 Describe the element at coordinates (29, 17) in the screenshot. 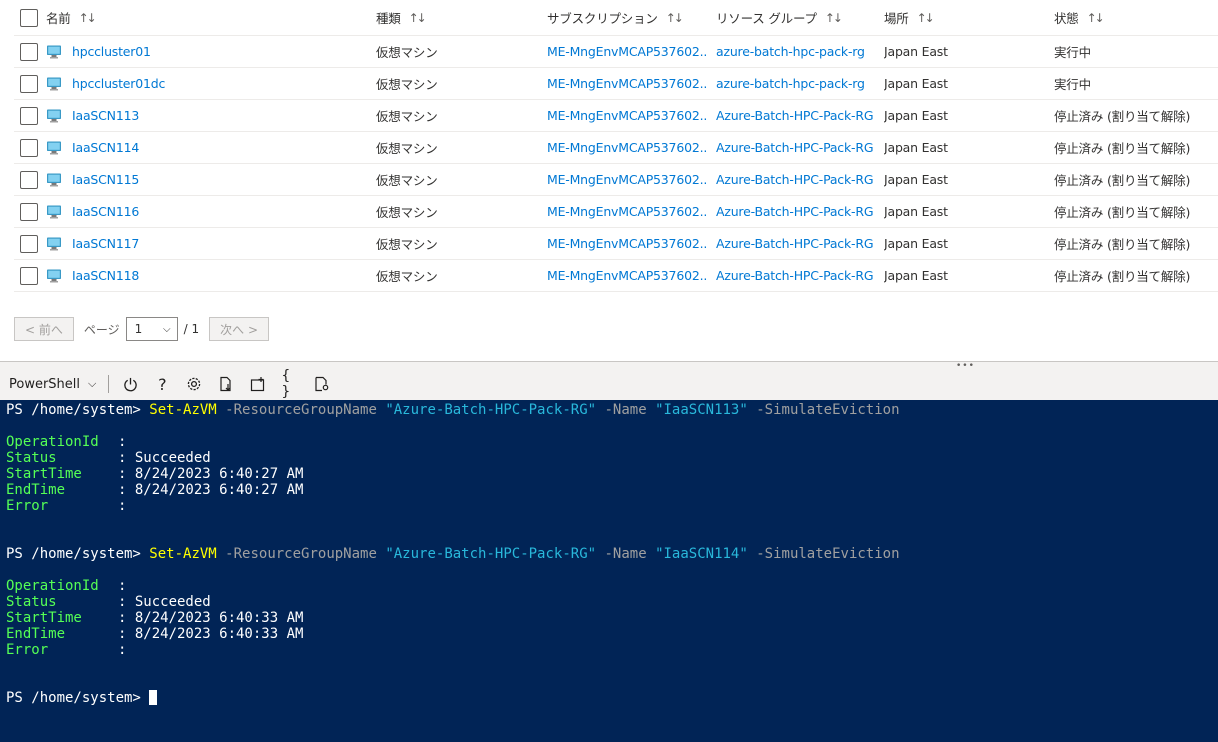

I see `select-all-checkbox` at that location.